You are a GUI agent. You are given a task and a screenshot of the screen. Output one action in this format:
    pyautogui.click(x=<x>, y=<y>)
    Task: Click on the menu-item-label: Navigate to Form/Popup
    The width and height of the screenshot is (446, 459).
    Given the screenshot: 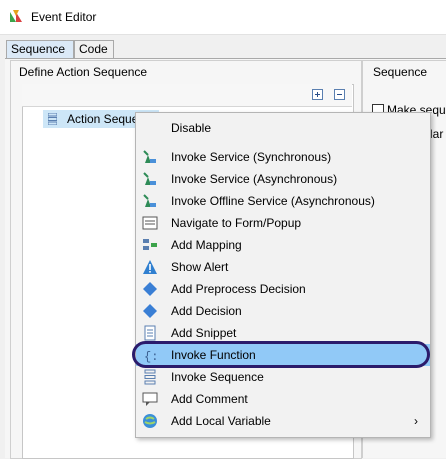 What is the action you would take?
    pyautogui.click(x=236, y=223)
    